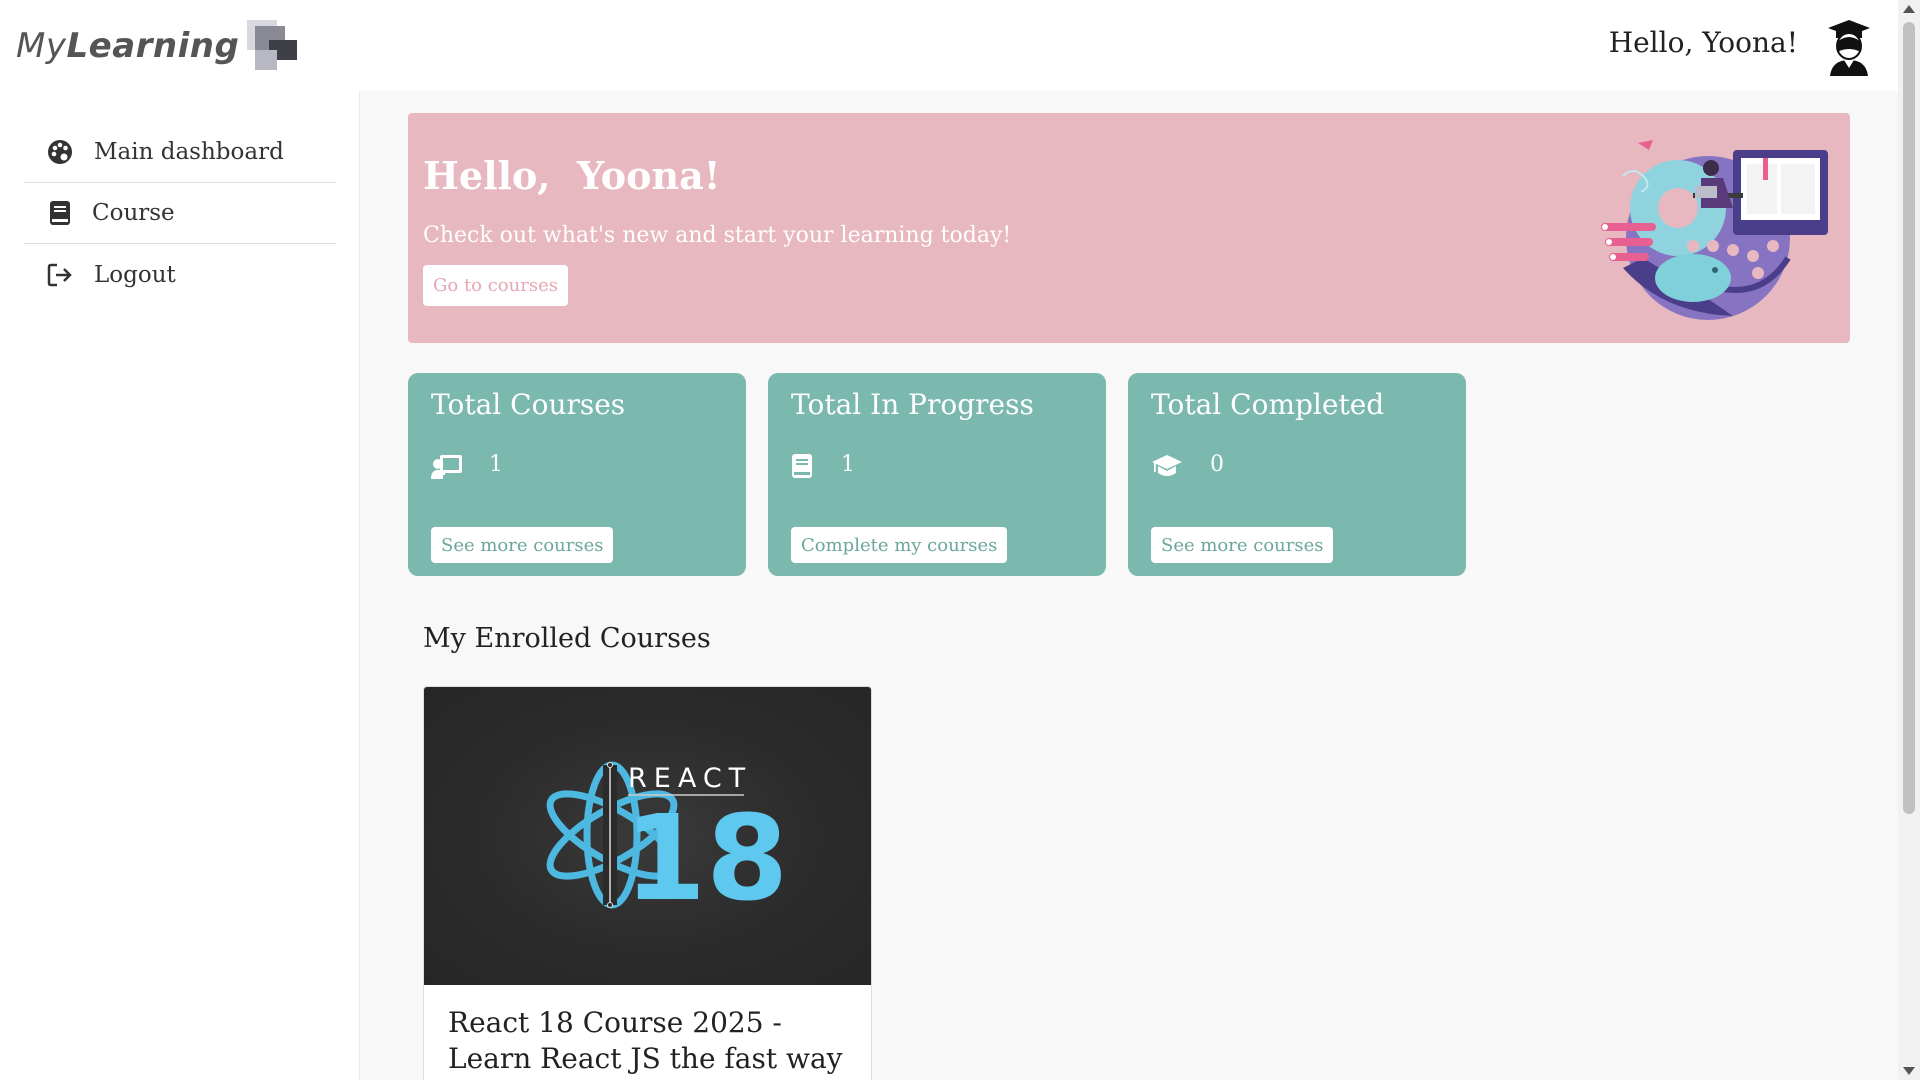 The height and width of the screenshot is (1080, 1920). I want to click on scroll-thumb, so click(1909, 418).